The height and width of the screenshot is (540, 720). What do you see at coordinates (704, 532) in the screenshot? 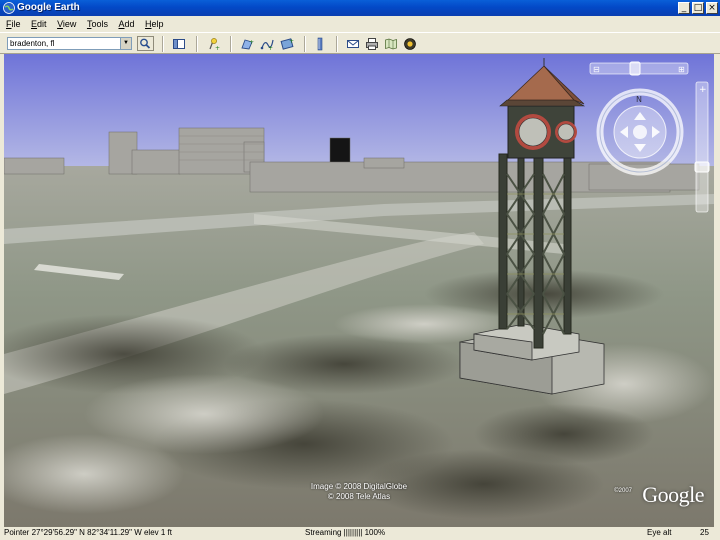
I see `status-extra: 25` at bounding box center [704, 532].